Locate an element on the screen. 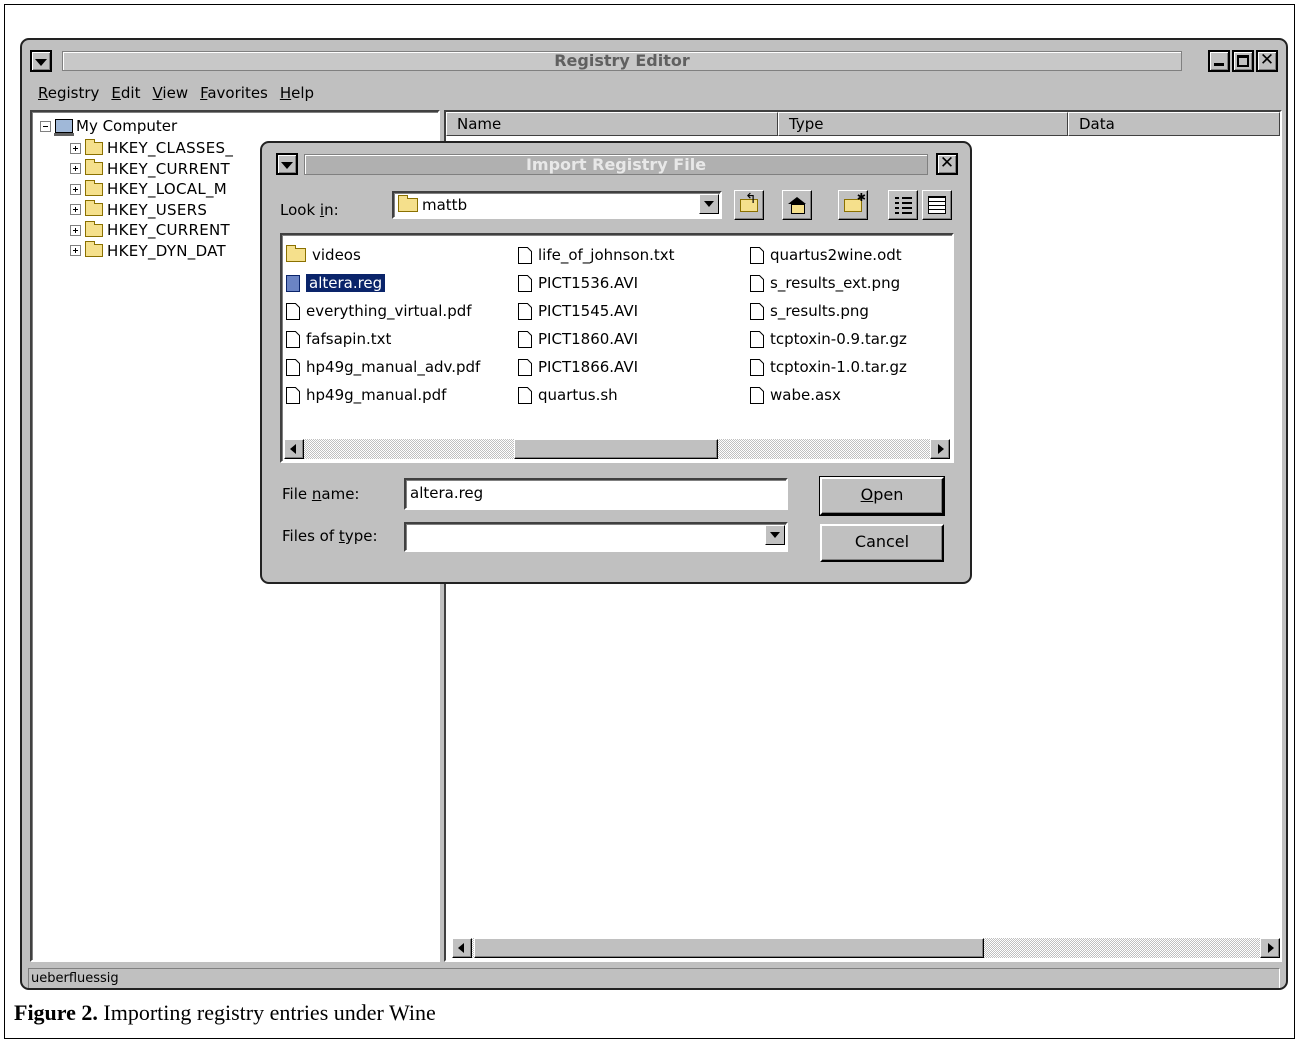  list-item: PICT1866.AVI is located at coordinates (596, 367).